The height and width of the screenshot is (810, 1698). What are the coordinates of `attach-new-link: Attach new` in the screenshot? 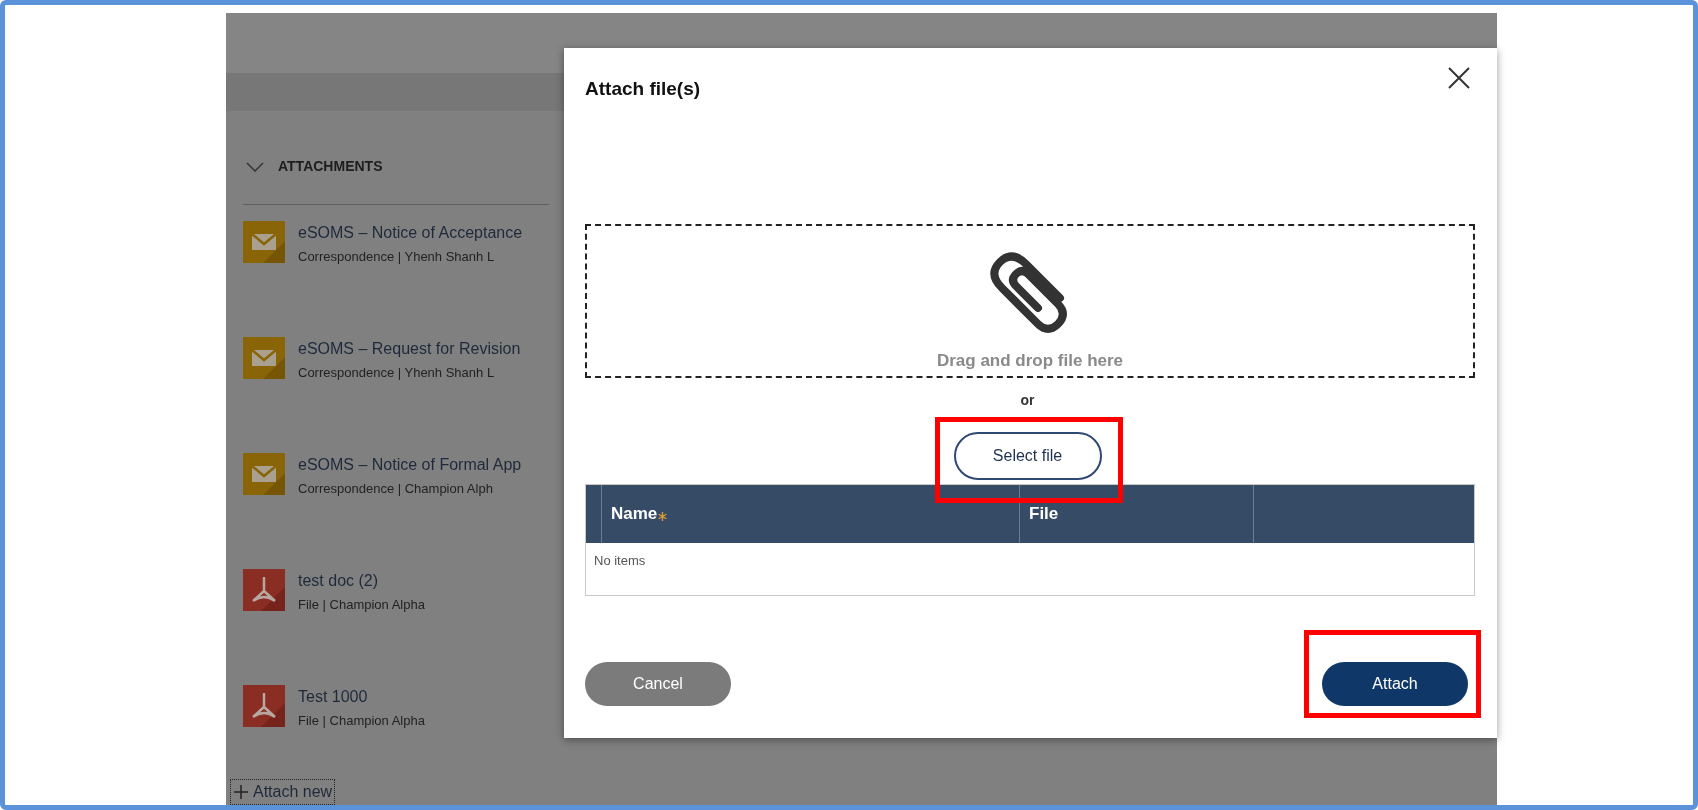 It's located at (283, 792).